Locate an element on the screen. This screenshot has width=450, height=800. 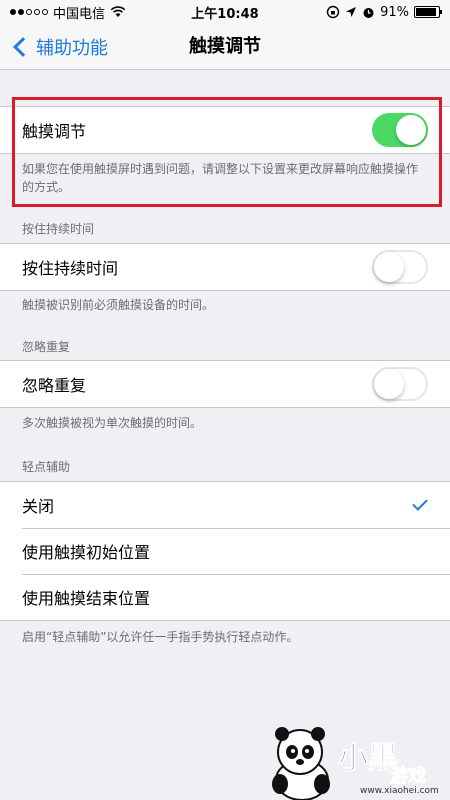
hold-duration-group: 按住持续时间 is located at coordinates (225, 267).